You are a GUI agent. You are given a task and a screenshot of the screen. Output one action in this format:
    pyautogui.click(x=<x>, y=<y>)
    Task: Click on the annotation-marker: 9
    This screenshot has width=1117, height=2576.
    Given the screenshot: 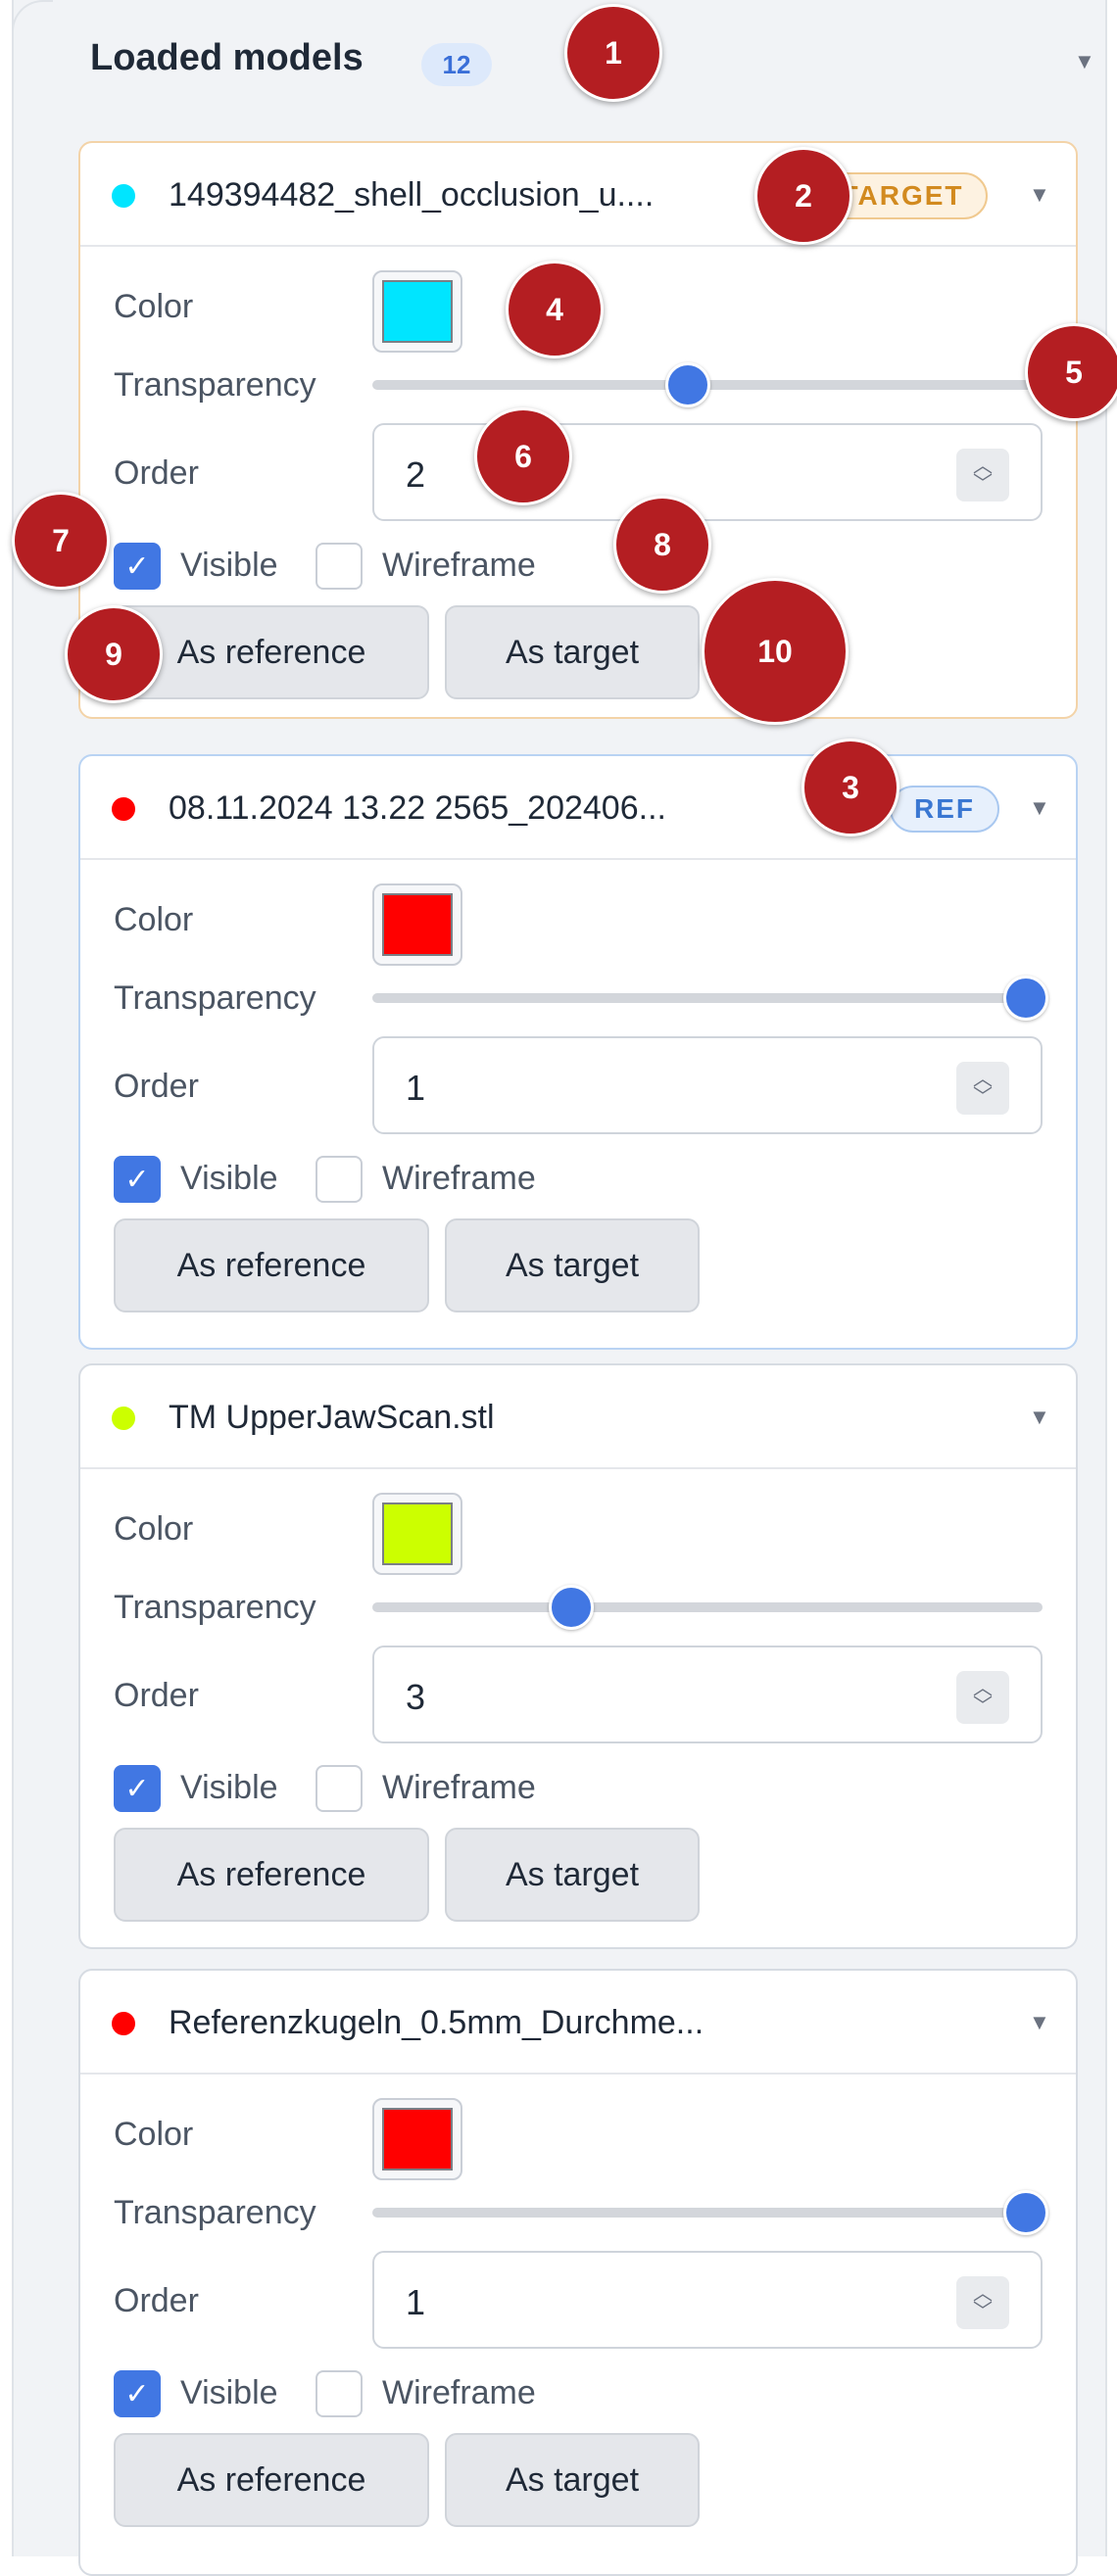 What is the action you would take?
    pyautogui.click(x=114, y=654)
    